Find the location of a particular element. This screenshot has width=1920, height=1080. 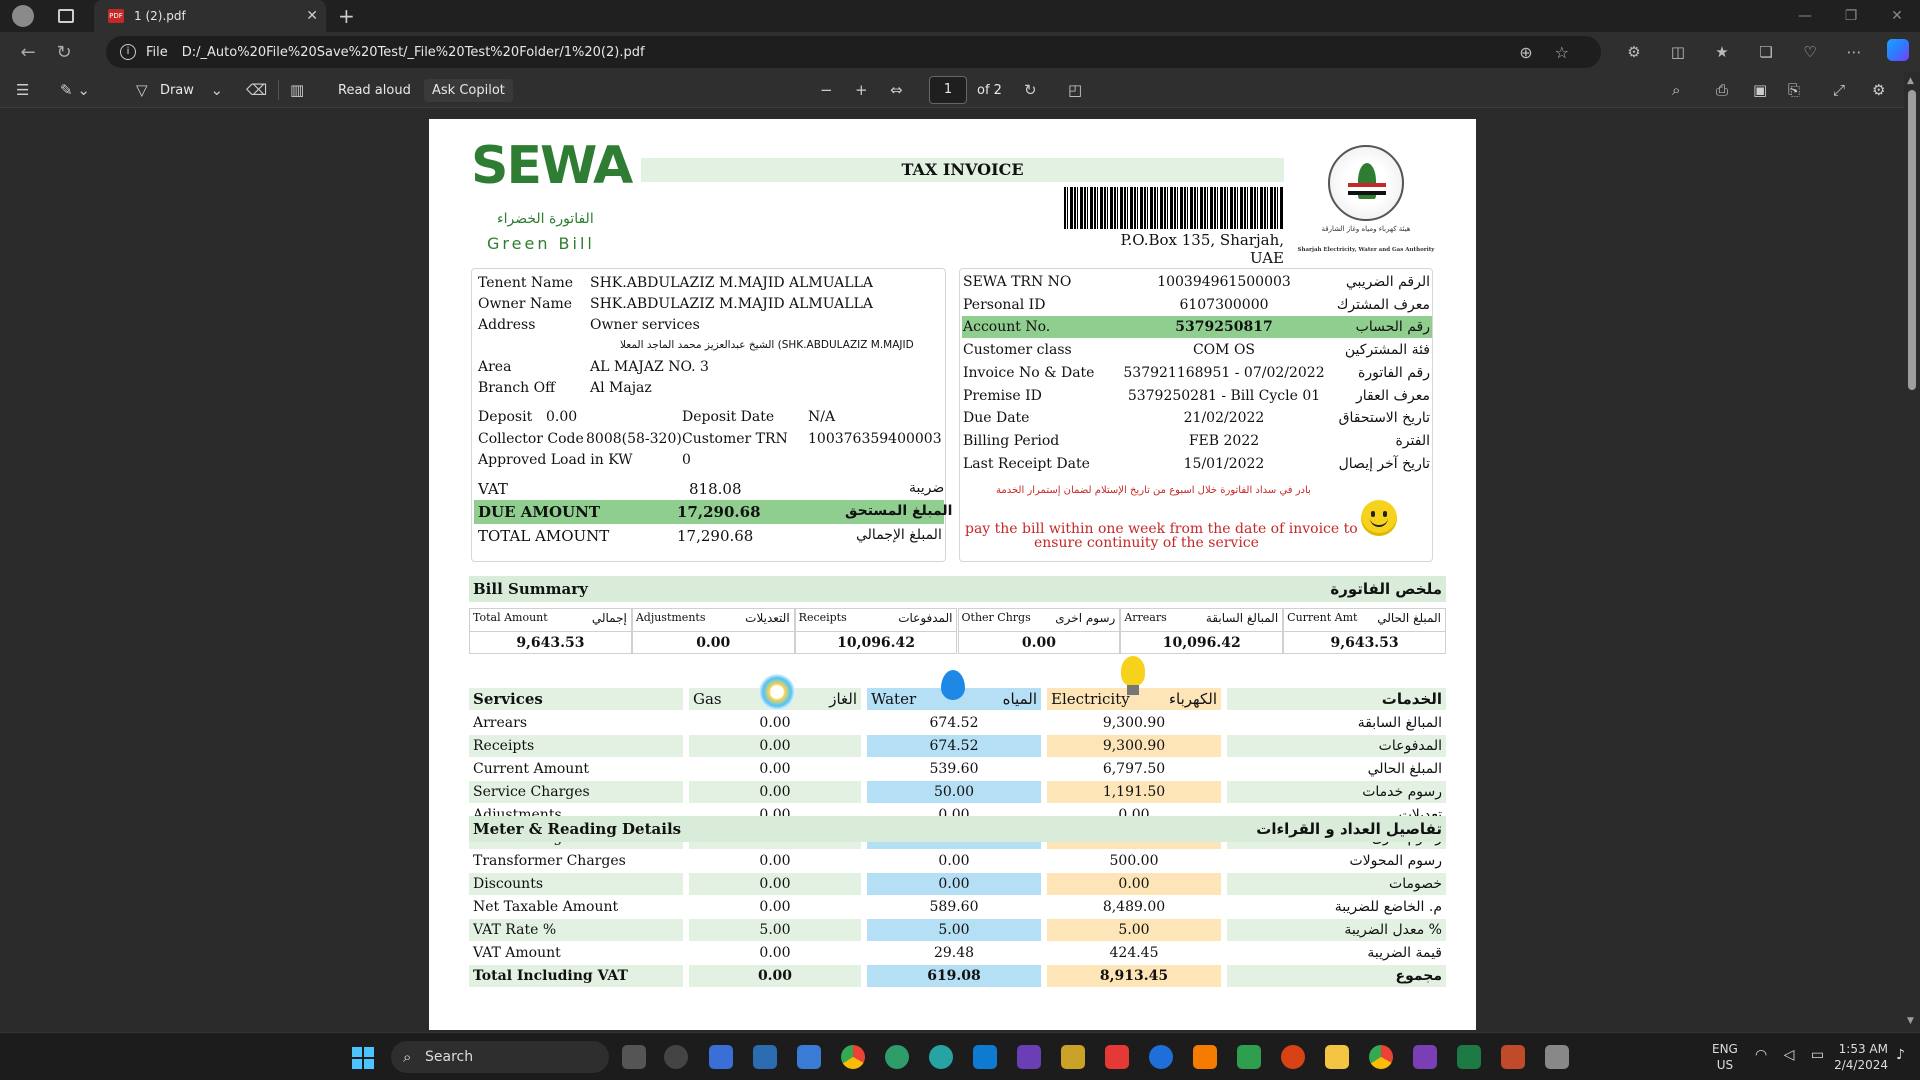

extensions-icon: ⚙ is located at coordinates (1634, 52).